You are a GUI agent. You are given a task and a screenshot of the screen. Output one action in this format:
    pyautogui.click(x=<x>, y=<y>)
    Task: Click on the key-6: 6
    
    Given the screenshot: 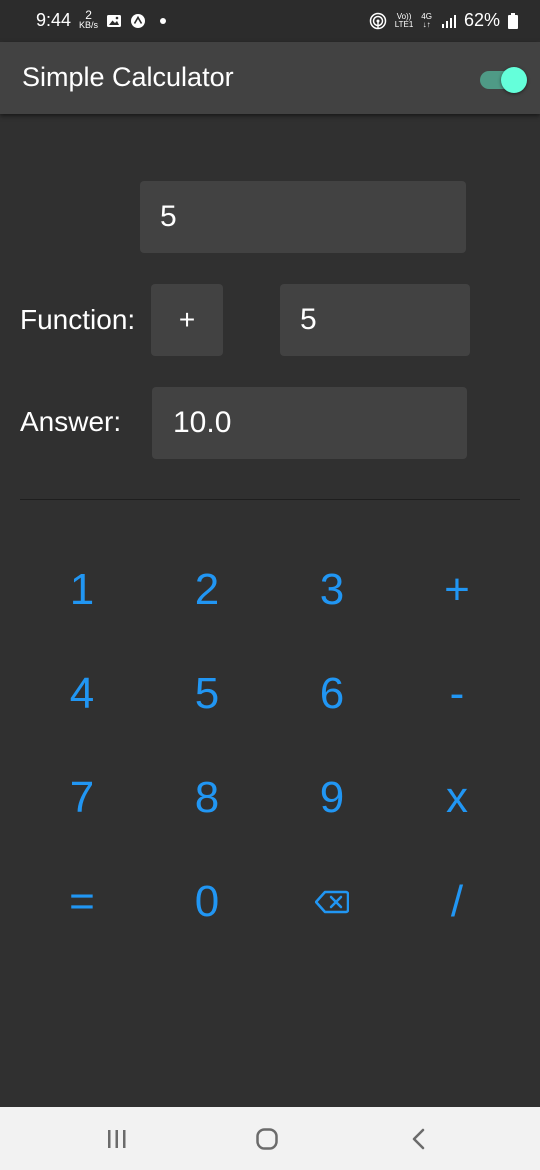 What is the action you would take?
    pyautogui.click(x=332, y=694)
    